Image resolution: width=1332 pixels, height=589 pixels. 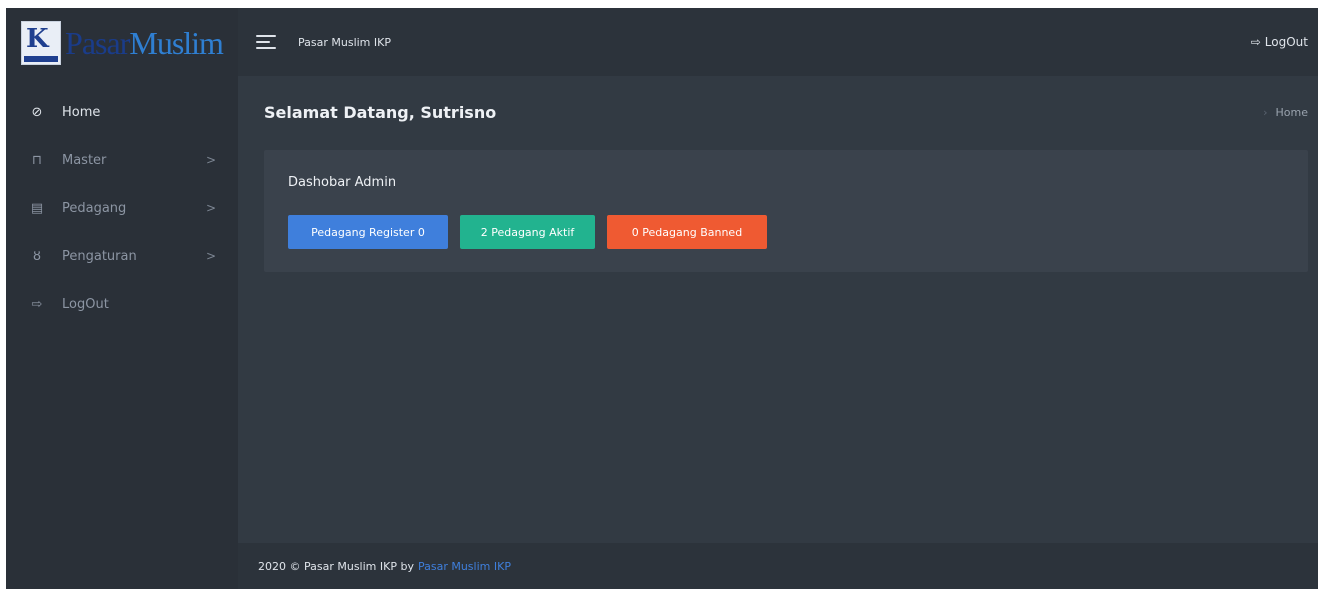 What do you see at coordinates (94, 208) in the screenshot?
I see `sidebar-item-label: Pedagang` at bounding box center [94, 208].